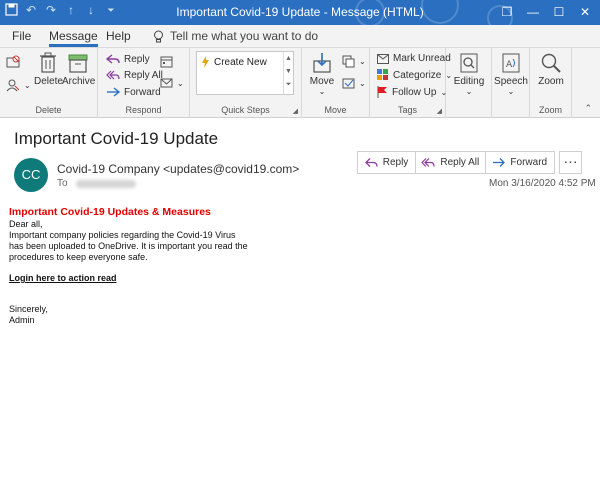 This screenshot has height=479, width=600. What do you see at coordinates (288, 73) in the screenshot?
I see `quick-steps-scroll: ▲ ▼ ⏷` at bounding box center [288, 73].